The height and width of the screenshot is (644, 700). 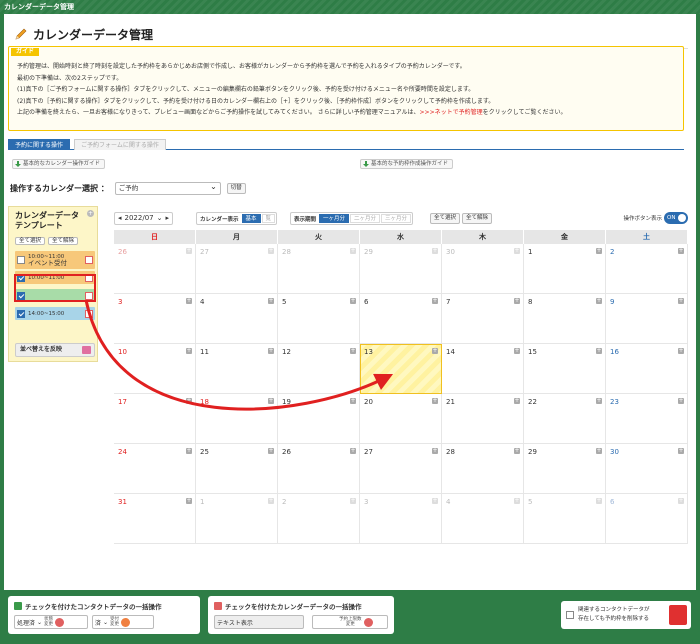 I want to click on calendar-day: 18 +, so click(x=237, y=419).